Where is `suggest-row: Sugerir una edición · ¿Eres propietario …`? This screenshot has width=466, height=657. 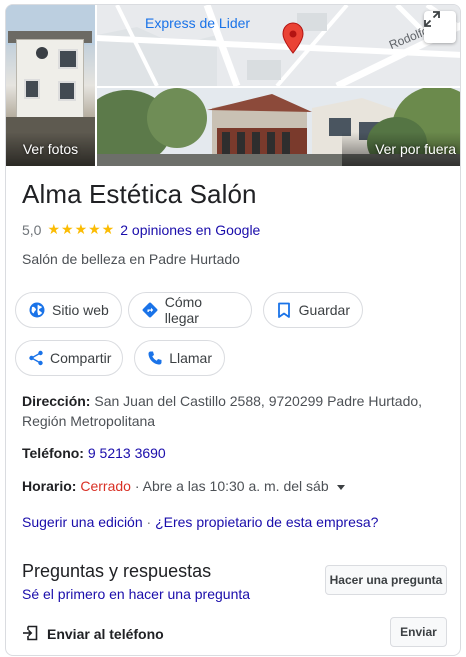
suggest-row: Sugerir una edición · ¿Eres propietario … is located at coordinates (200, 522).